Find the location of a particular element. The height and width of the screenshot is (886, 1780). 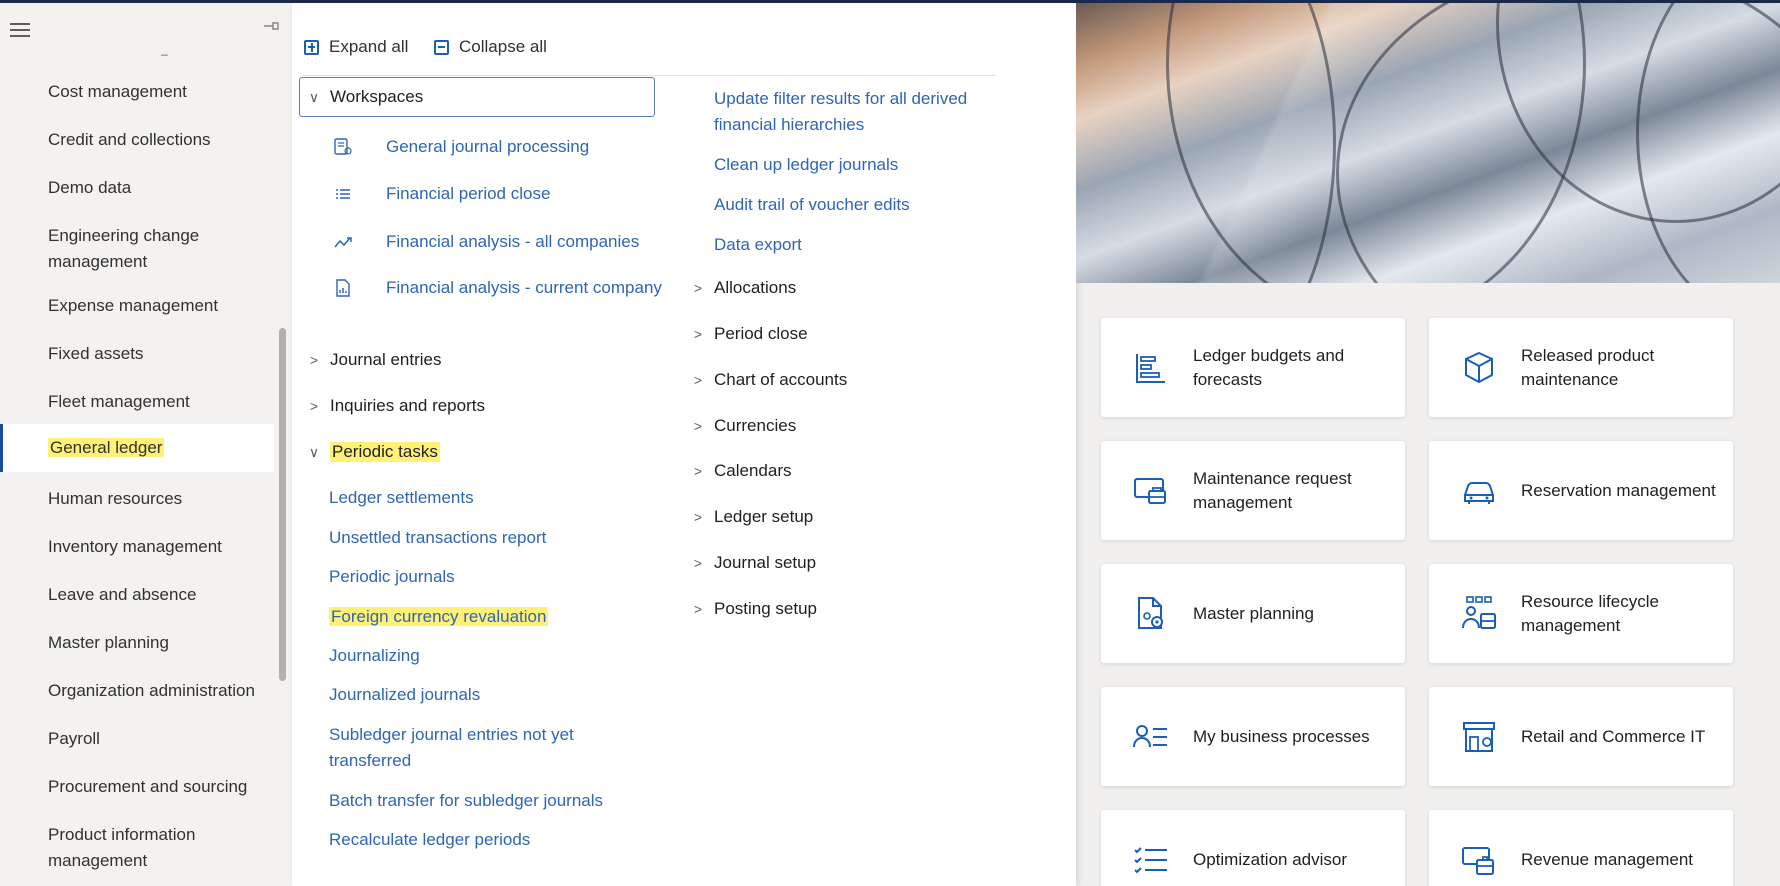

group-posting-setup: > Posting setup is located at coordinates (753, 609).